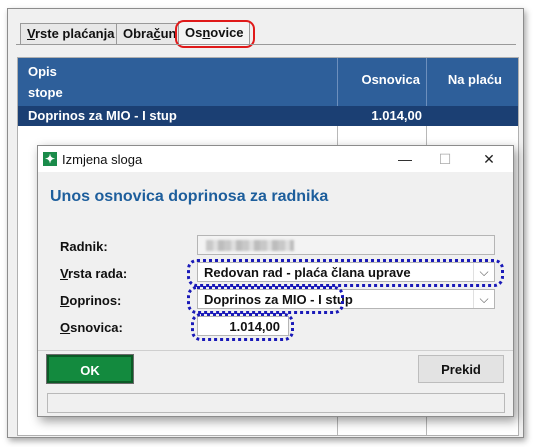 The image size is (533, 447). What do you see at coordinates (95, 300) in the screenshot?
I see `label-text: oprinos:` at bounding box center [95, 300].